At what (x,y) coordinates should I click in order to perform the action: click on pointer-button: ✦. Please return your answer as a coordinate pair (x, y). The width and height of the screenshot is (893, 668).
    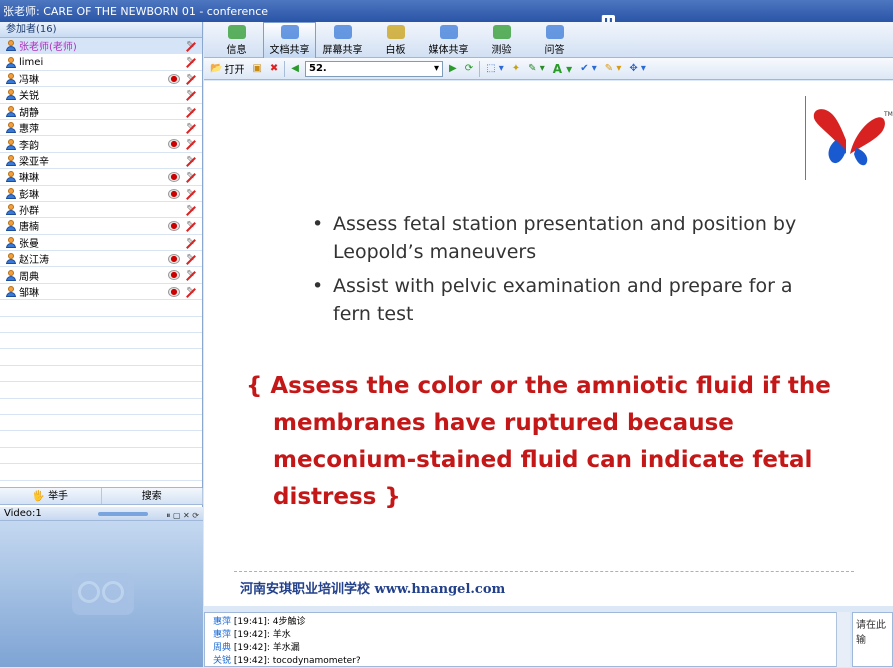
    Looking at the image, I should click on (516, 69).